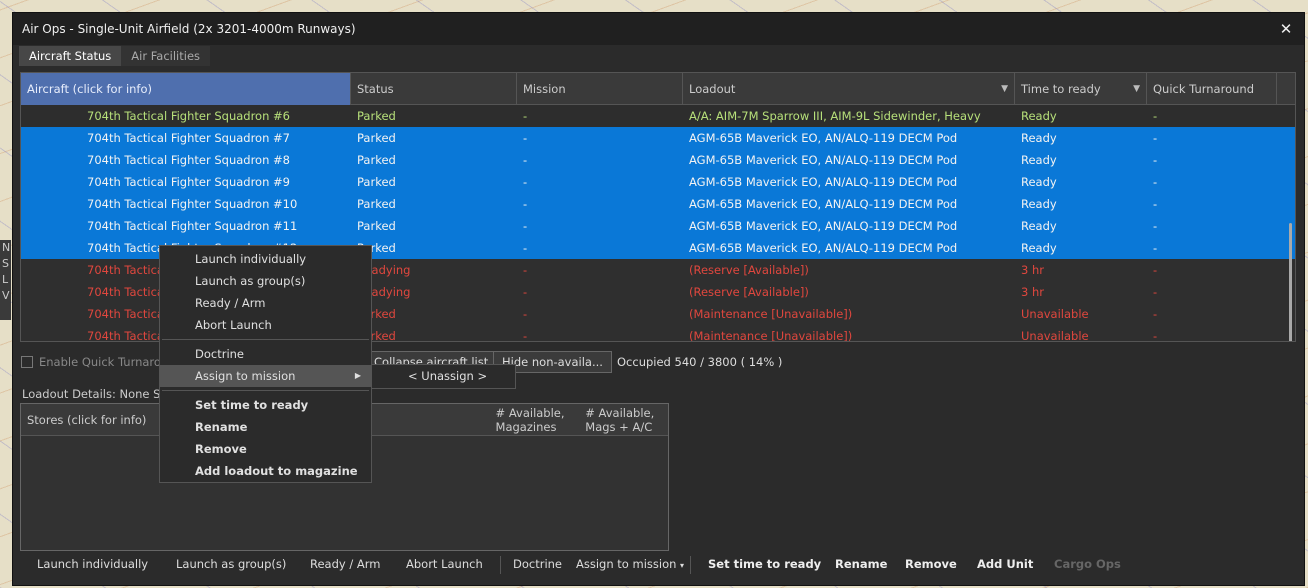  I want to click on menu-add-loadout-to-magazine: Add loadout to magazine, so click(265, 471).